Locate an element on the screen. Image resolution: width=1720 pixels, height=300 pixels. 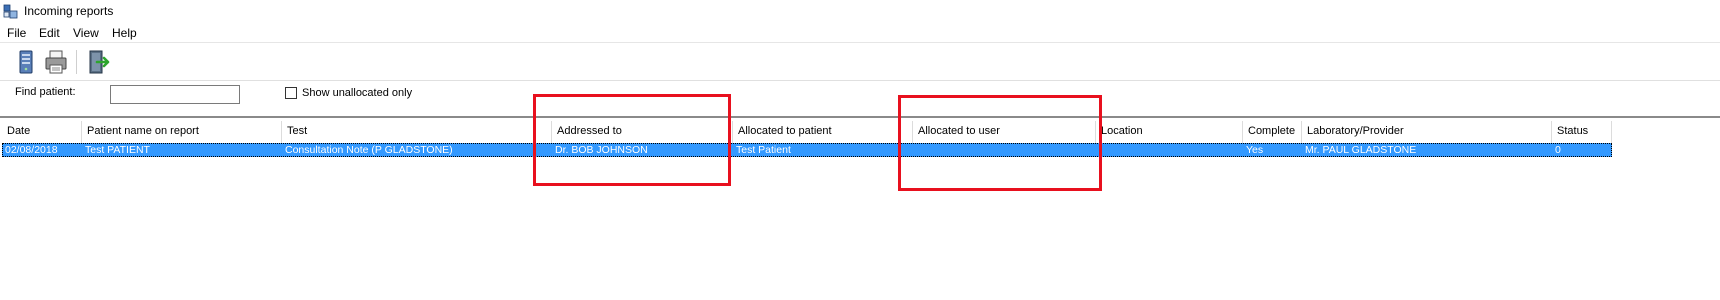
exit-button is located at coordinates (98, 62).